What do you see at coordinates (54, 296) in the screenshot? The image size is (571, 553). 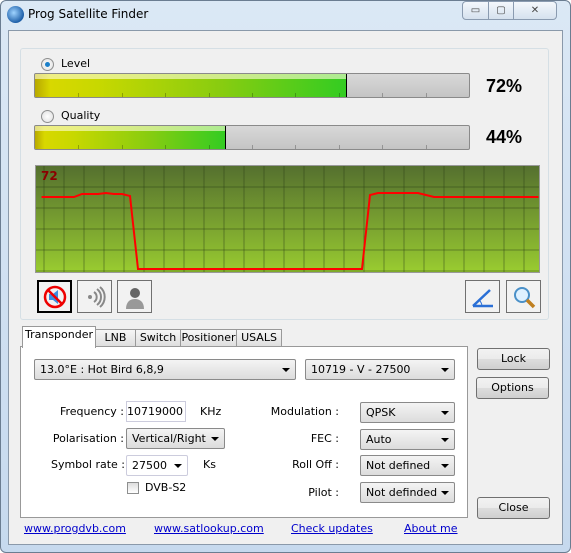 I see `mute-button` at bounding box center [54, 296].